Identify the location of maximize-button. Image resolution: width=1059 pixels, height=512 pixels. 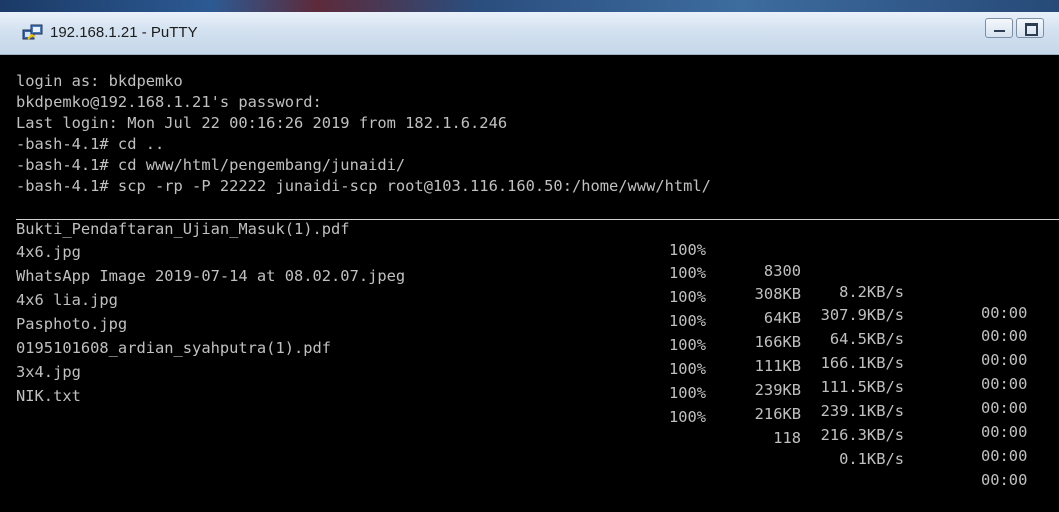
(1030, 28).